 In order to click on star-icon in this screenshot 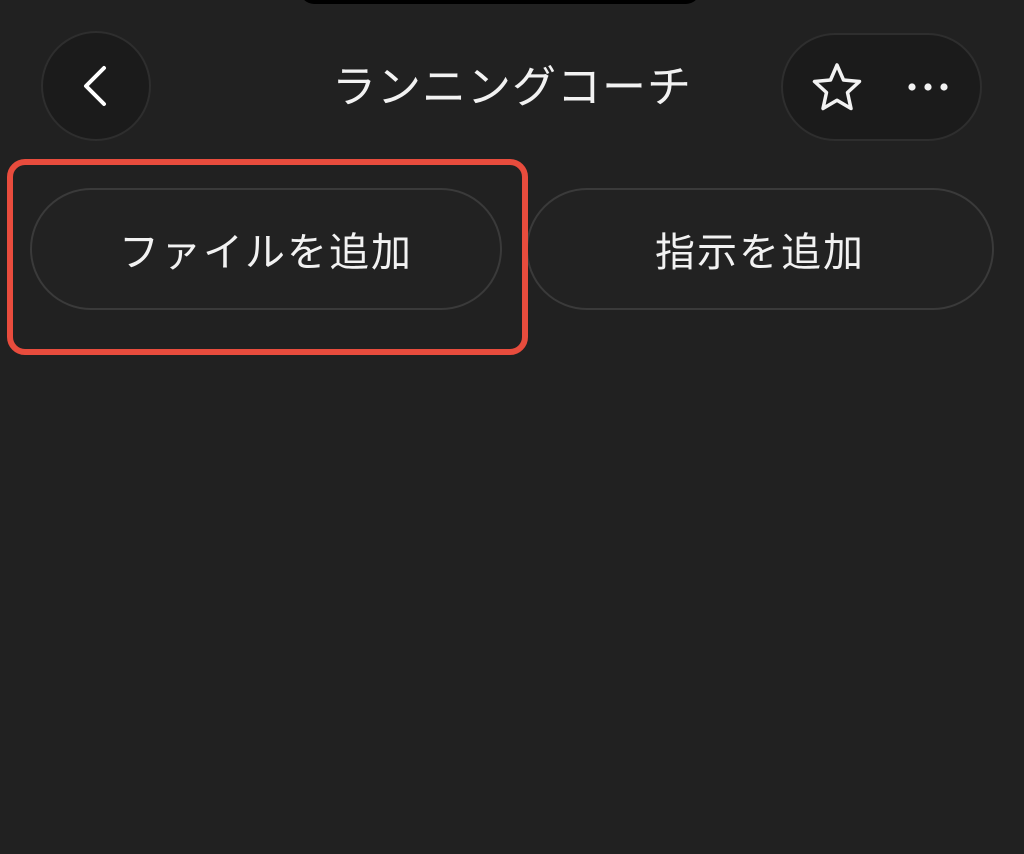, I will do `click(837, 87)`.